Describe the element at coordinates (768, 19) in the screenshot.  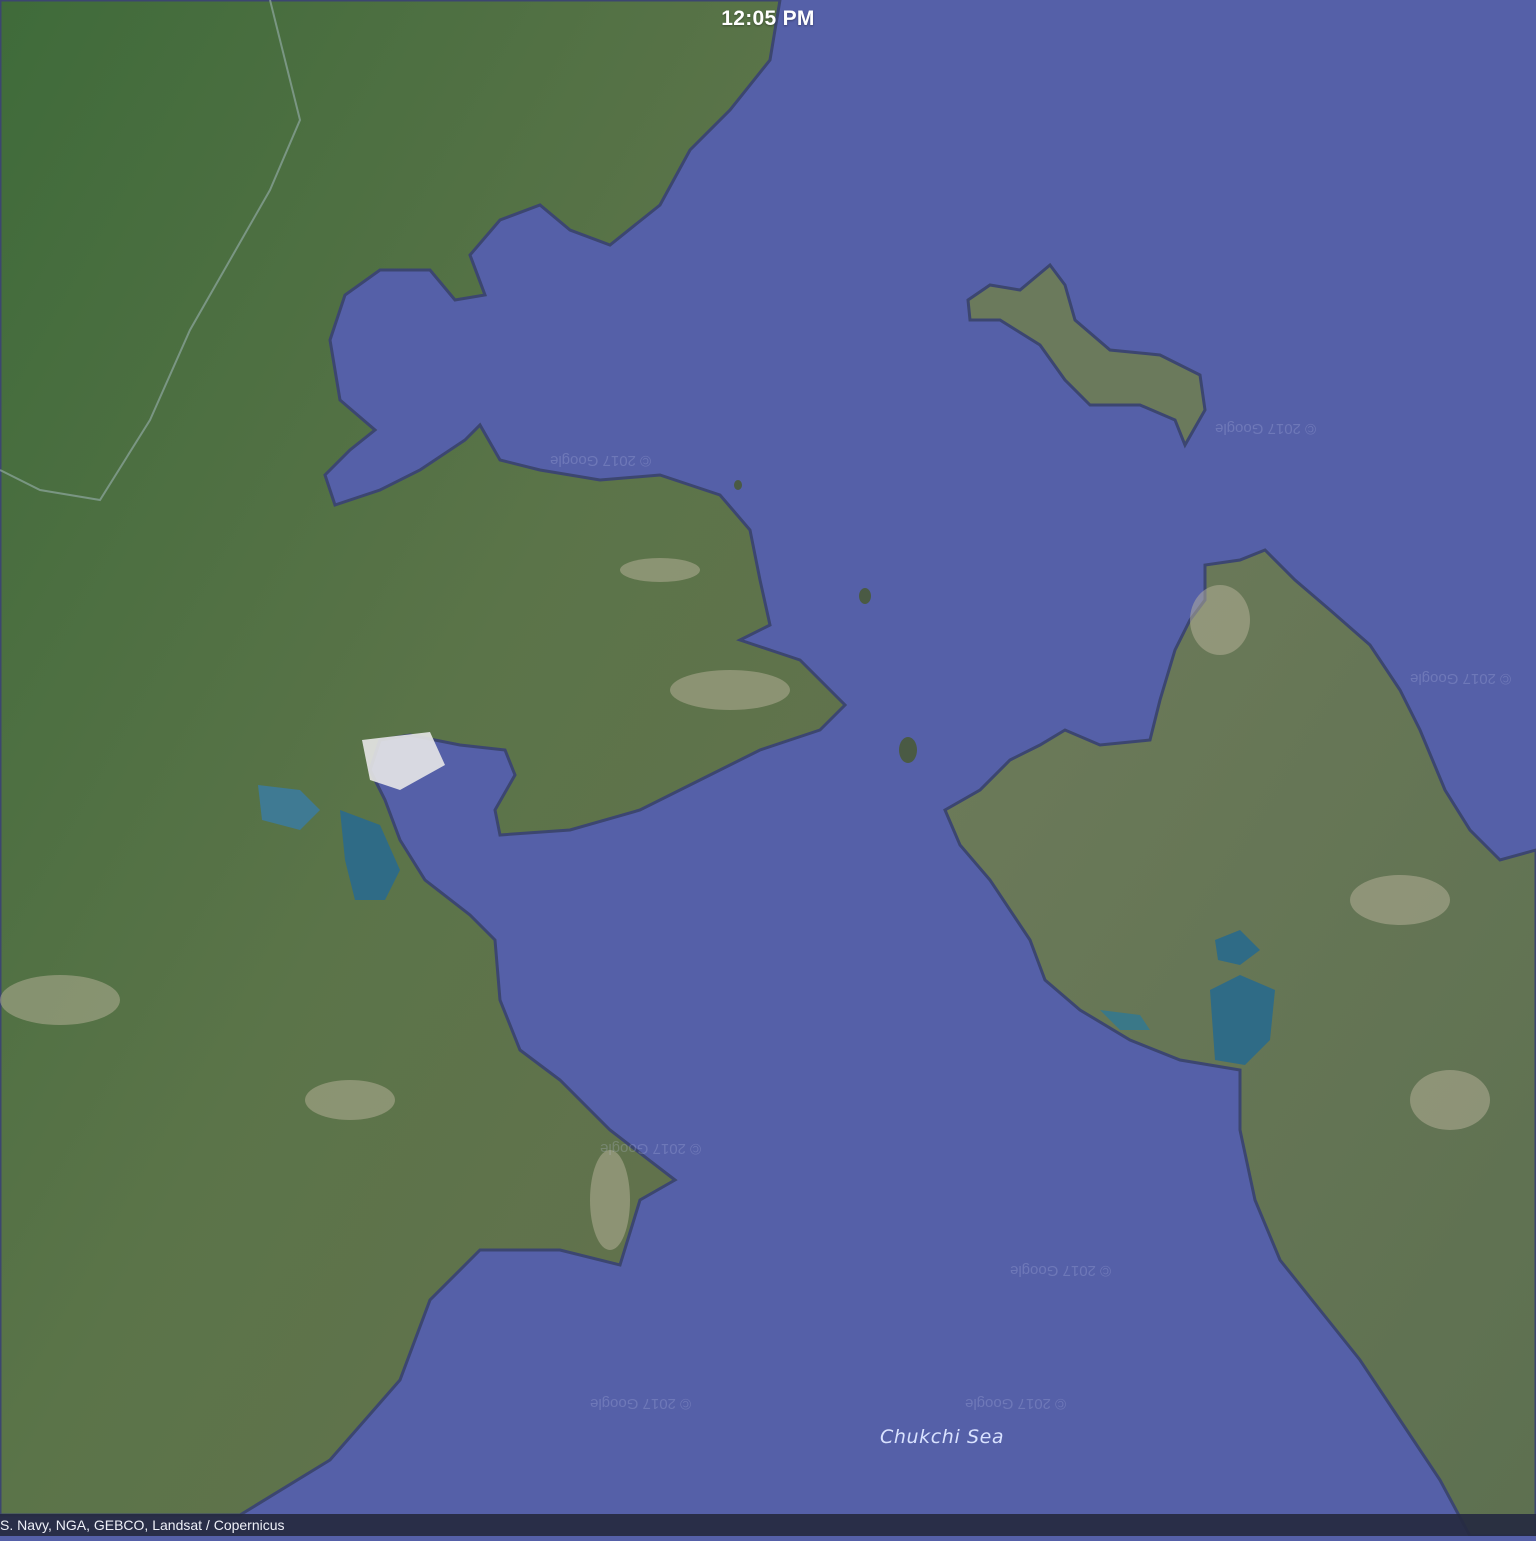
I see `status-bar-time: 12:05 PM` at that location.